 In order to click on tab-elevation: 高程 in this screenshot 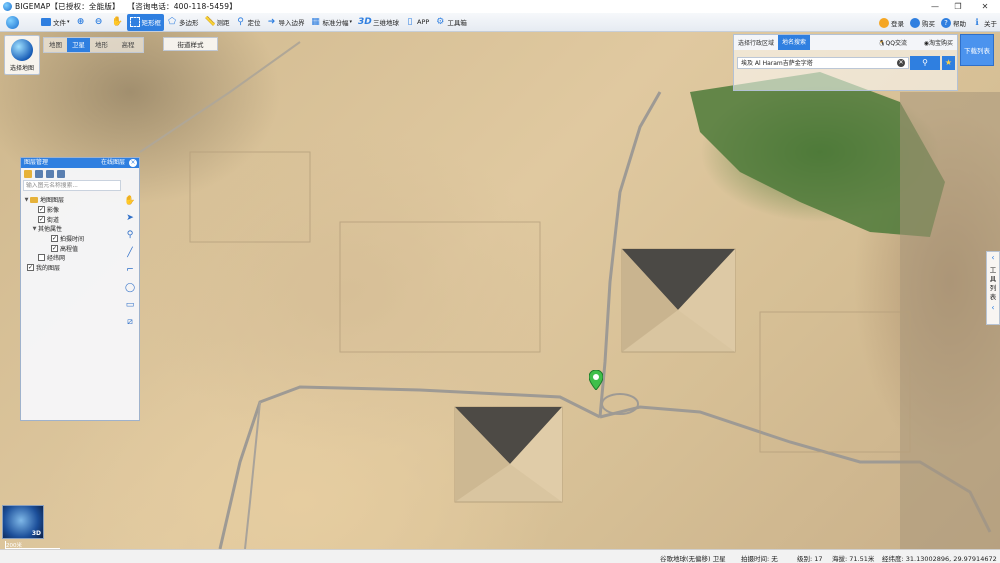, I will do `click(128, 45)`.